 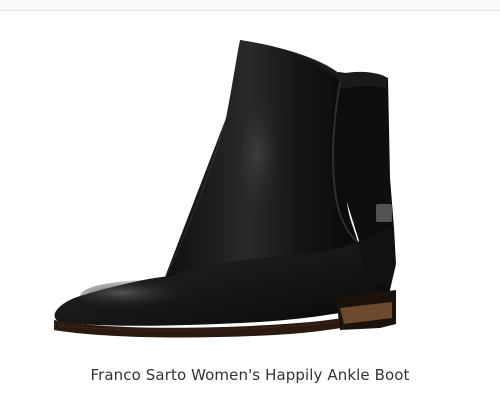 I want to click on top-divider, so click(x=250, y=5).